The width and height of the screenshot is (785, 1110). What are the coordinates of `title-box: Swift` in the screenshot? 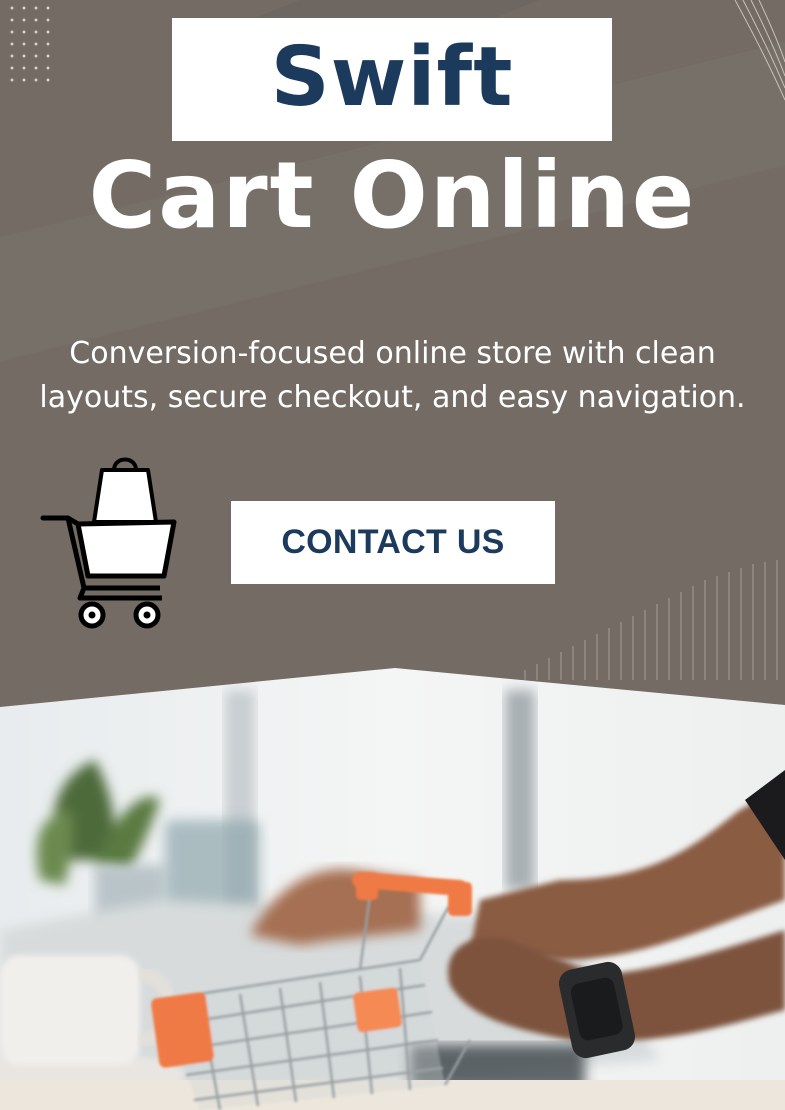 It's located at (392, 79).